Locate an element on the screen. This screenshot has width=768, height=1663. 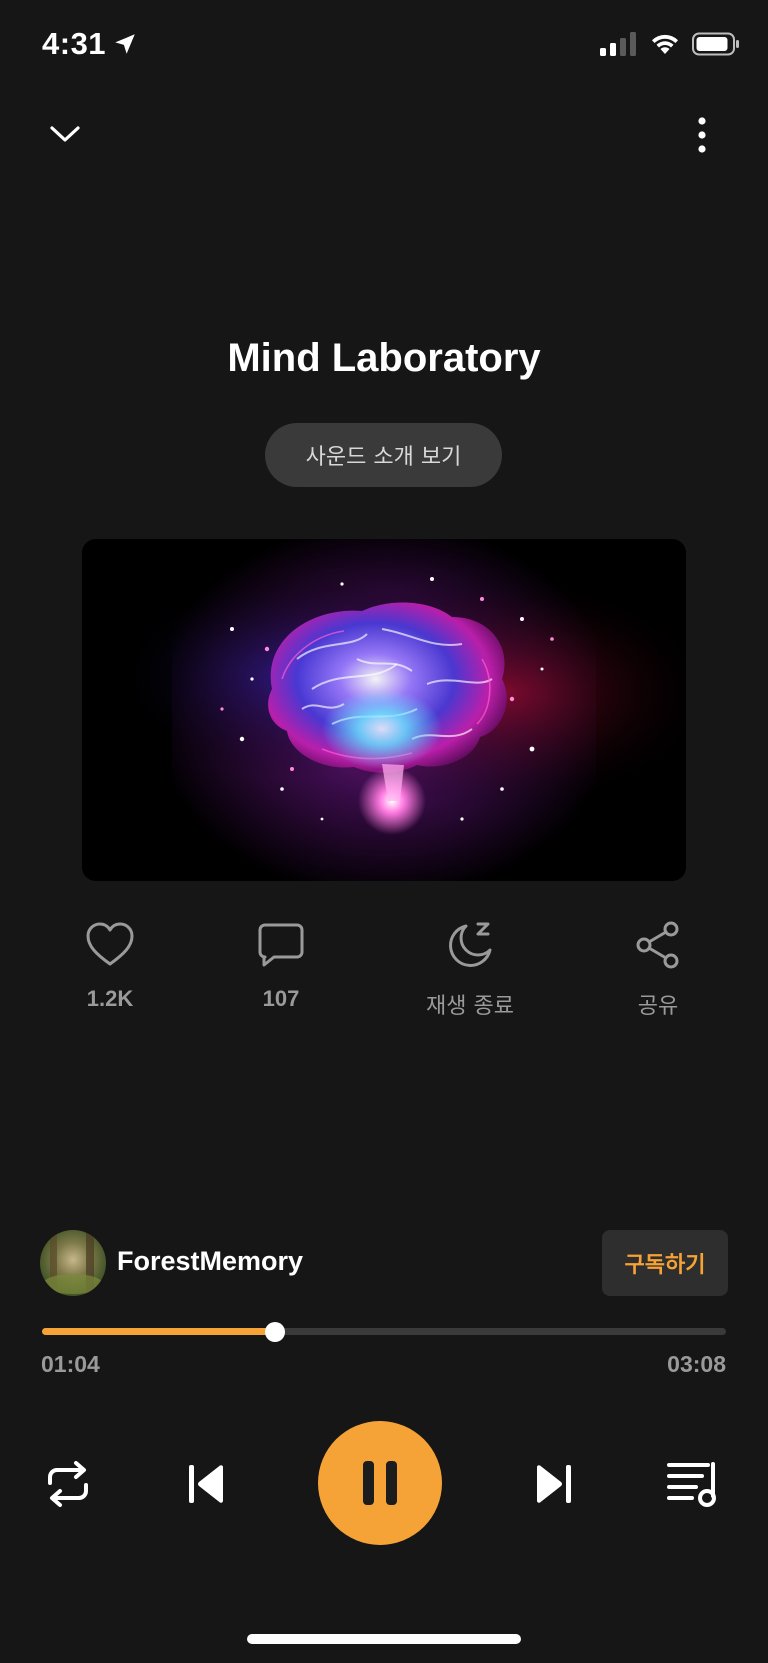
track-title: Mind Laboratory is located at coordinates (384, 358).